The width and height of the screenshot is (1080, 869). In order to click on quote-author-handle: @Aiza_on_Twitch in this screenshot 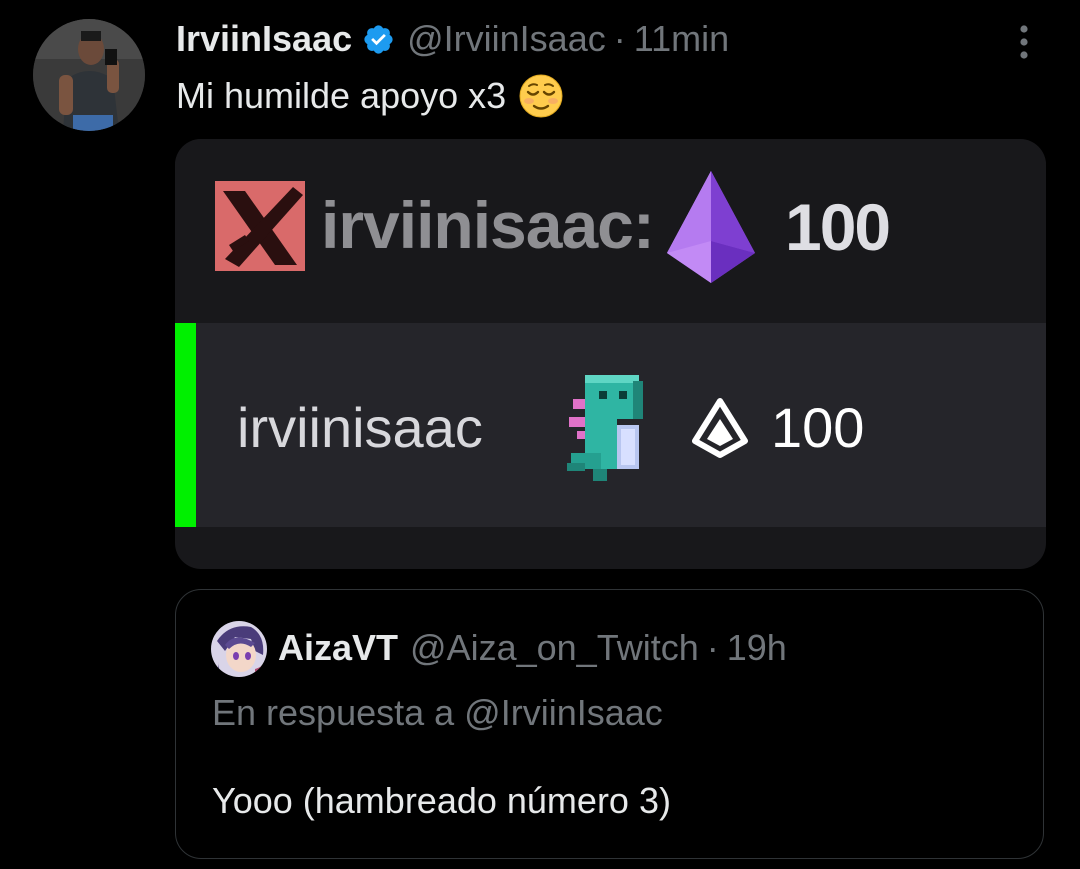, I will do `click(554, 648)`.